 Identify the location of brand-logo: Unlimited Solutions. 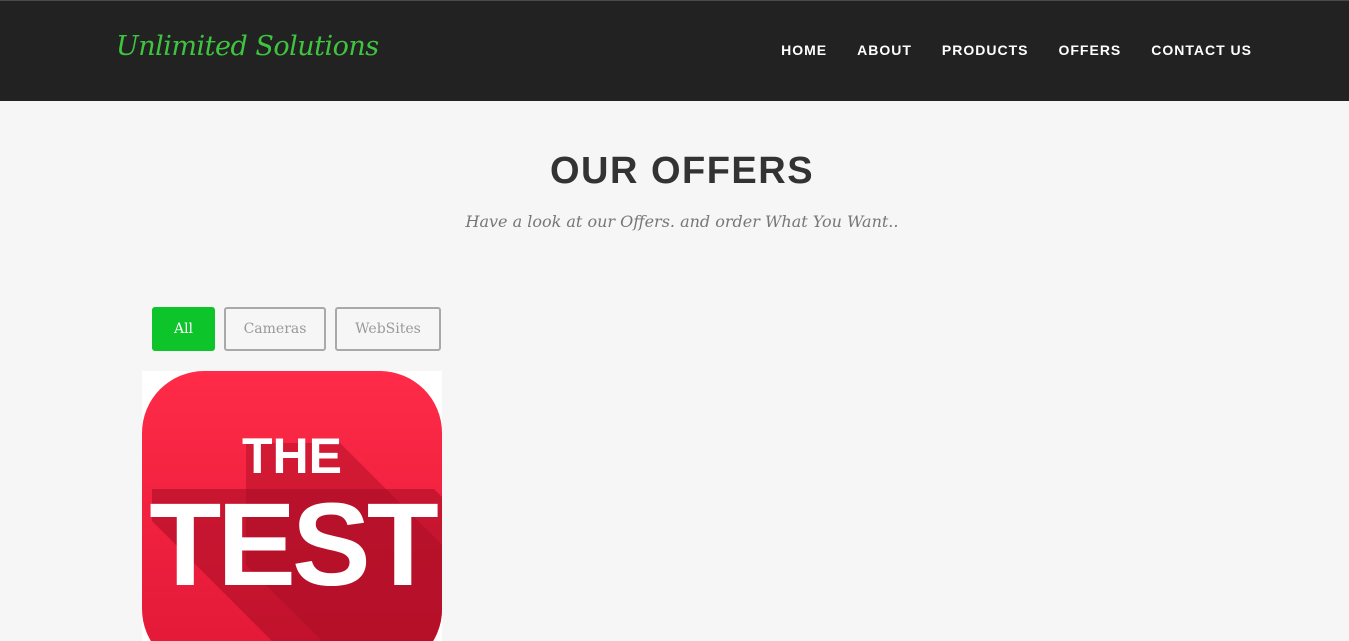
(247, 46).